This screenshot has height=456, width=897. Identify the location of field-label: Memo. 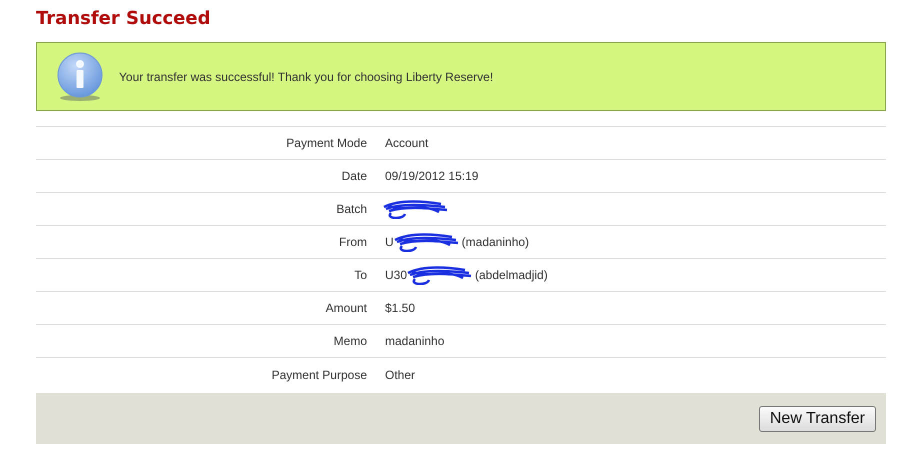
(349, 341).